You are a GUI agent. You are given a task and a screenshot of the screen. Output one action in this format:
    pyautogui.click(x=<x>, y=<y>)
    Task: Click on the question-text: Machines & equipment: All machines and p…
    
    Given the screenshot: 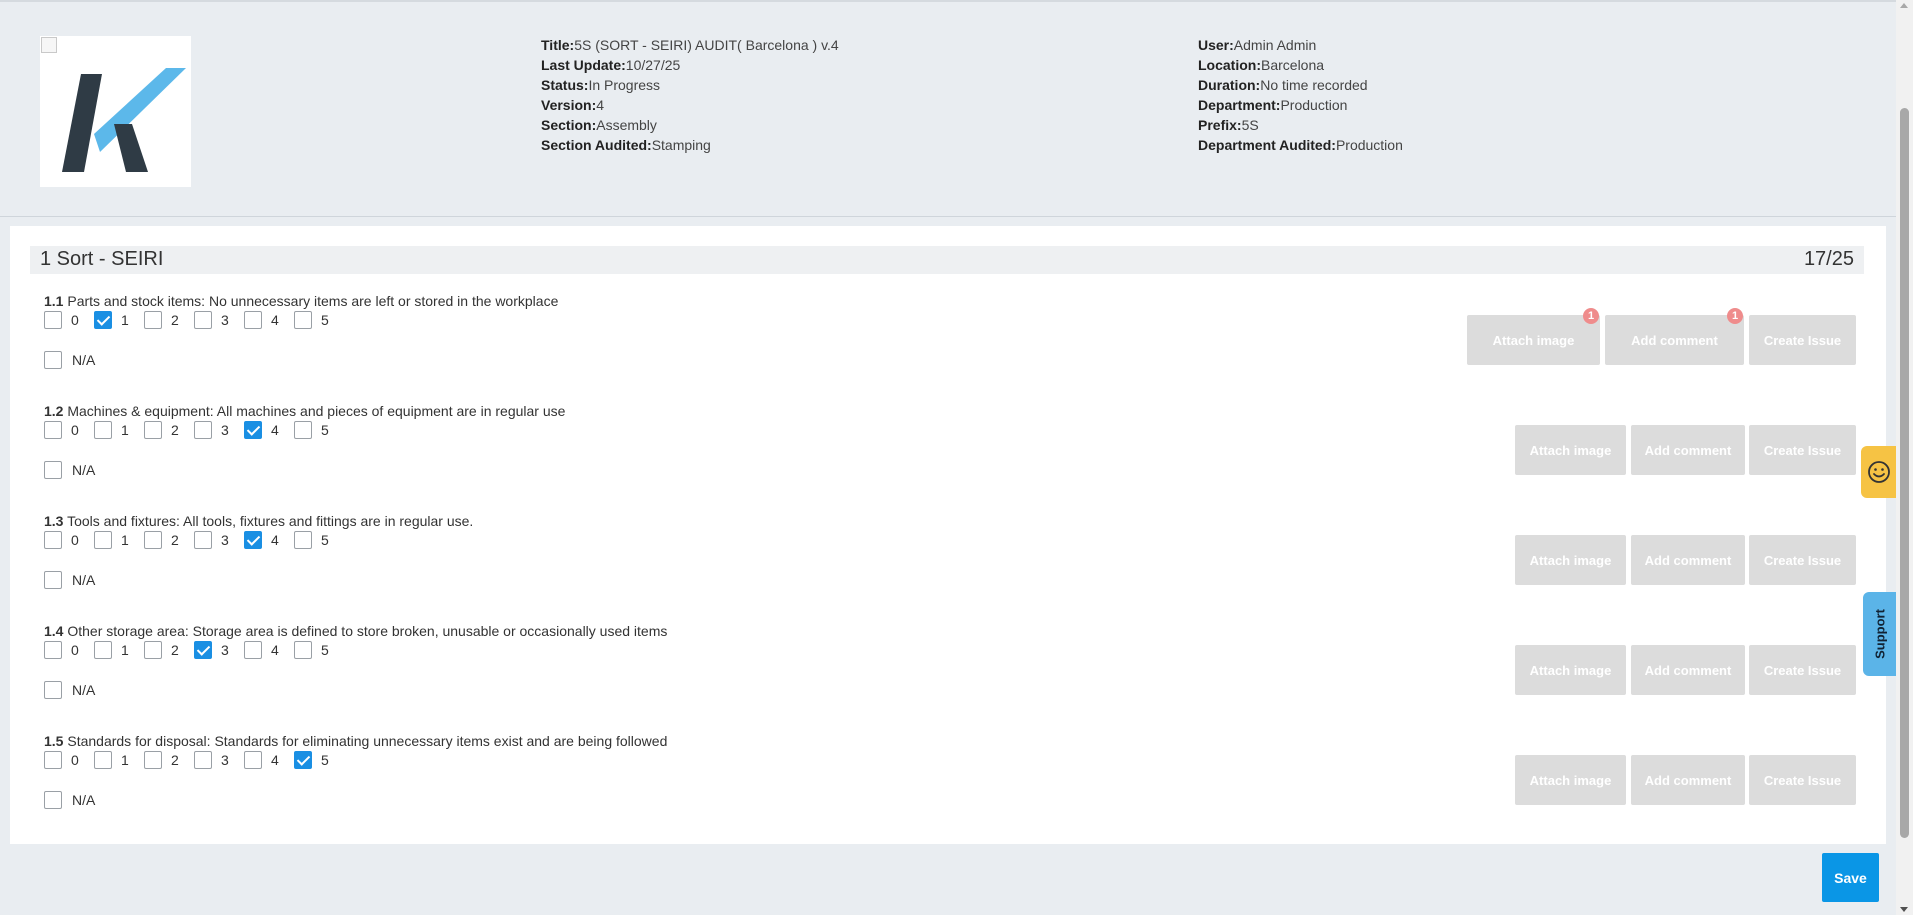 What is the action you would take?
    pyautogui.click(x=316, y=411)
    